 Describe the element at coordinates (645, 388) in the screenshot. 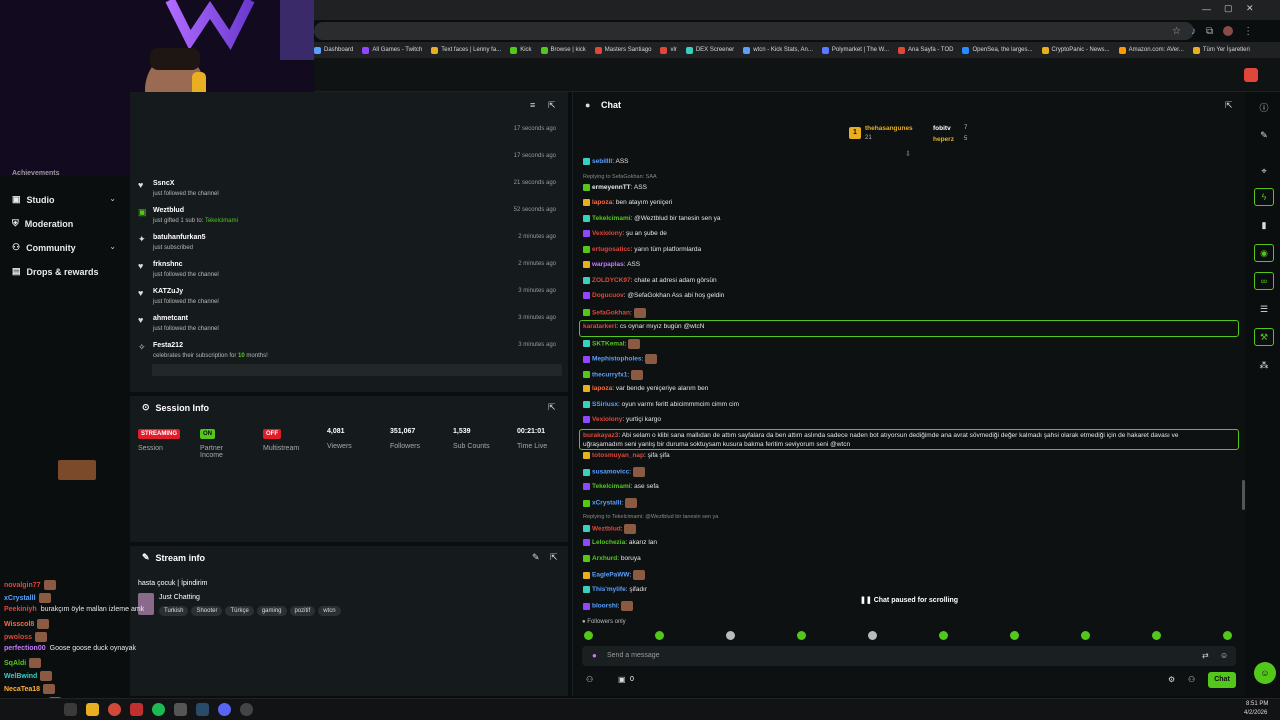

I see `chat-message: lapoza: var bende yeniçeriye alarım ben` at that location.